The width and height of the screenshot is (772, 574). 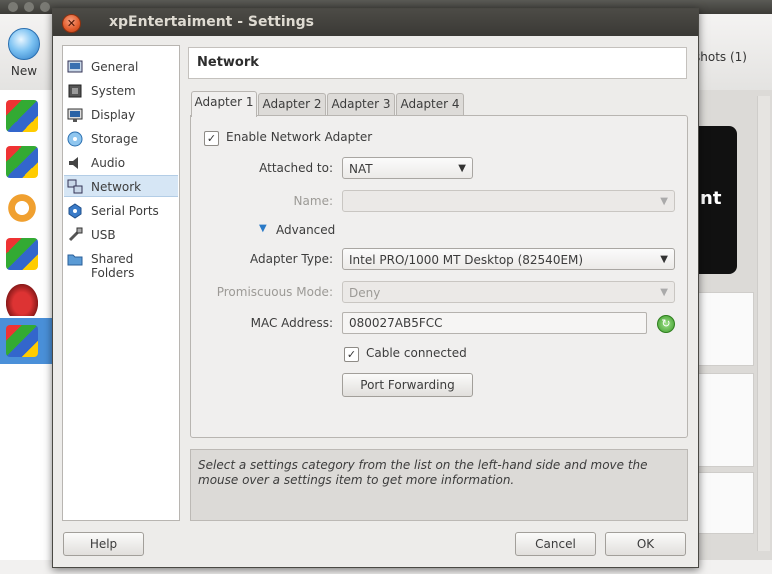 I want to click on close-icon: ✕, so click(x=71, y=23).